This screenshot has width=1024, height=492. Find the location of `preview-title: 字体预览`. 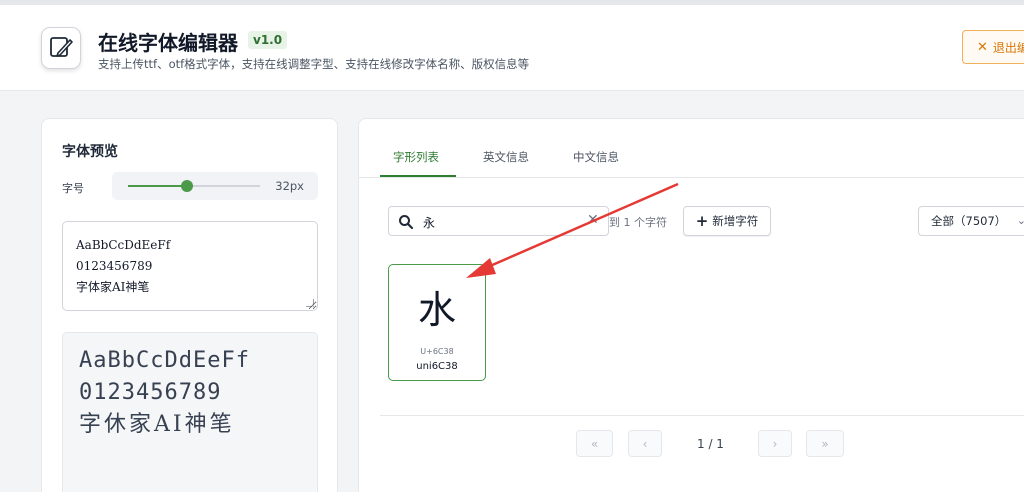

preview-title: 字体预览 is located at coordinates (90, 152).